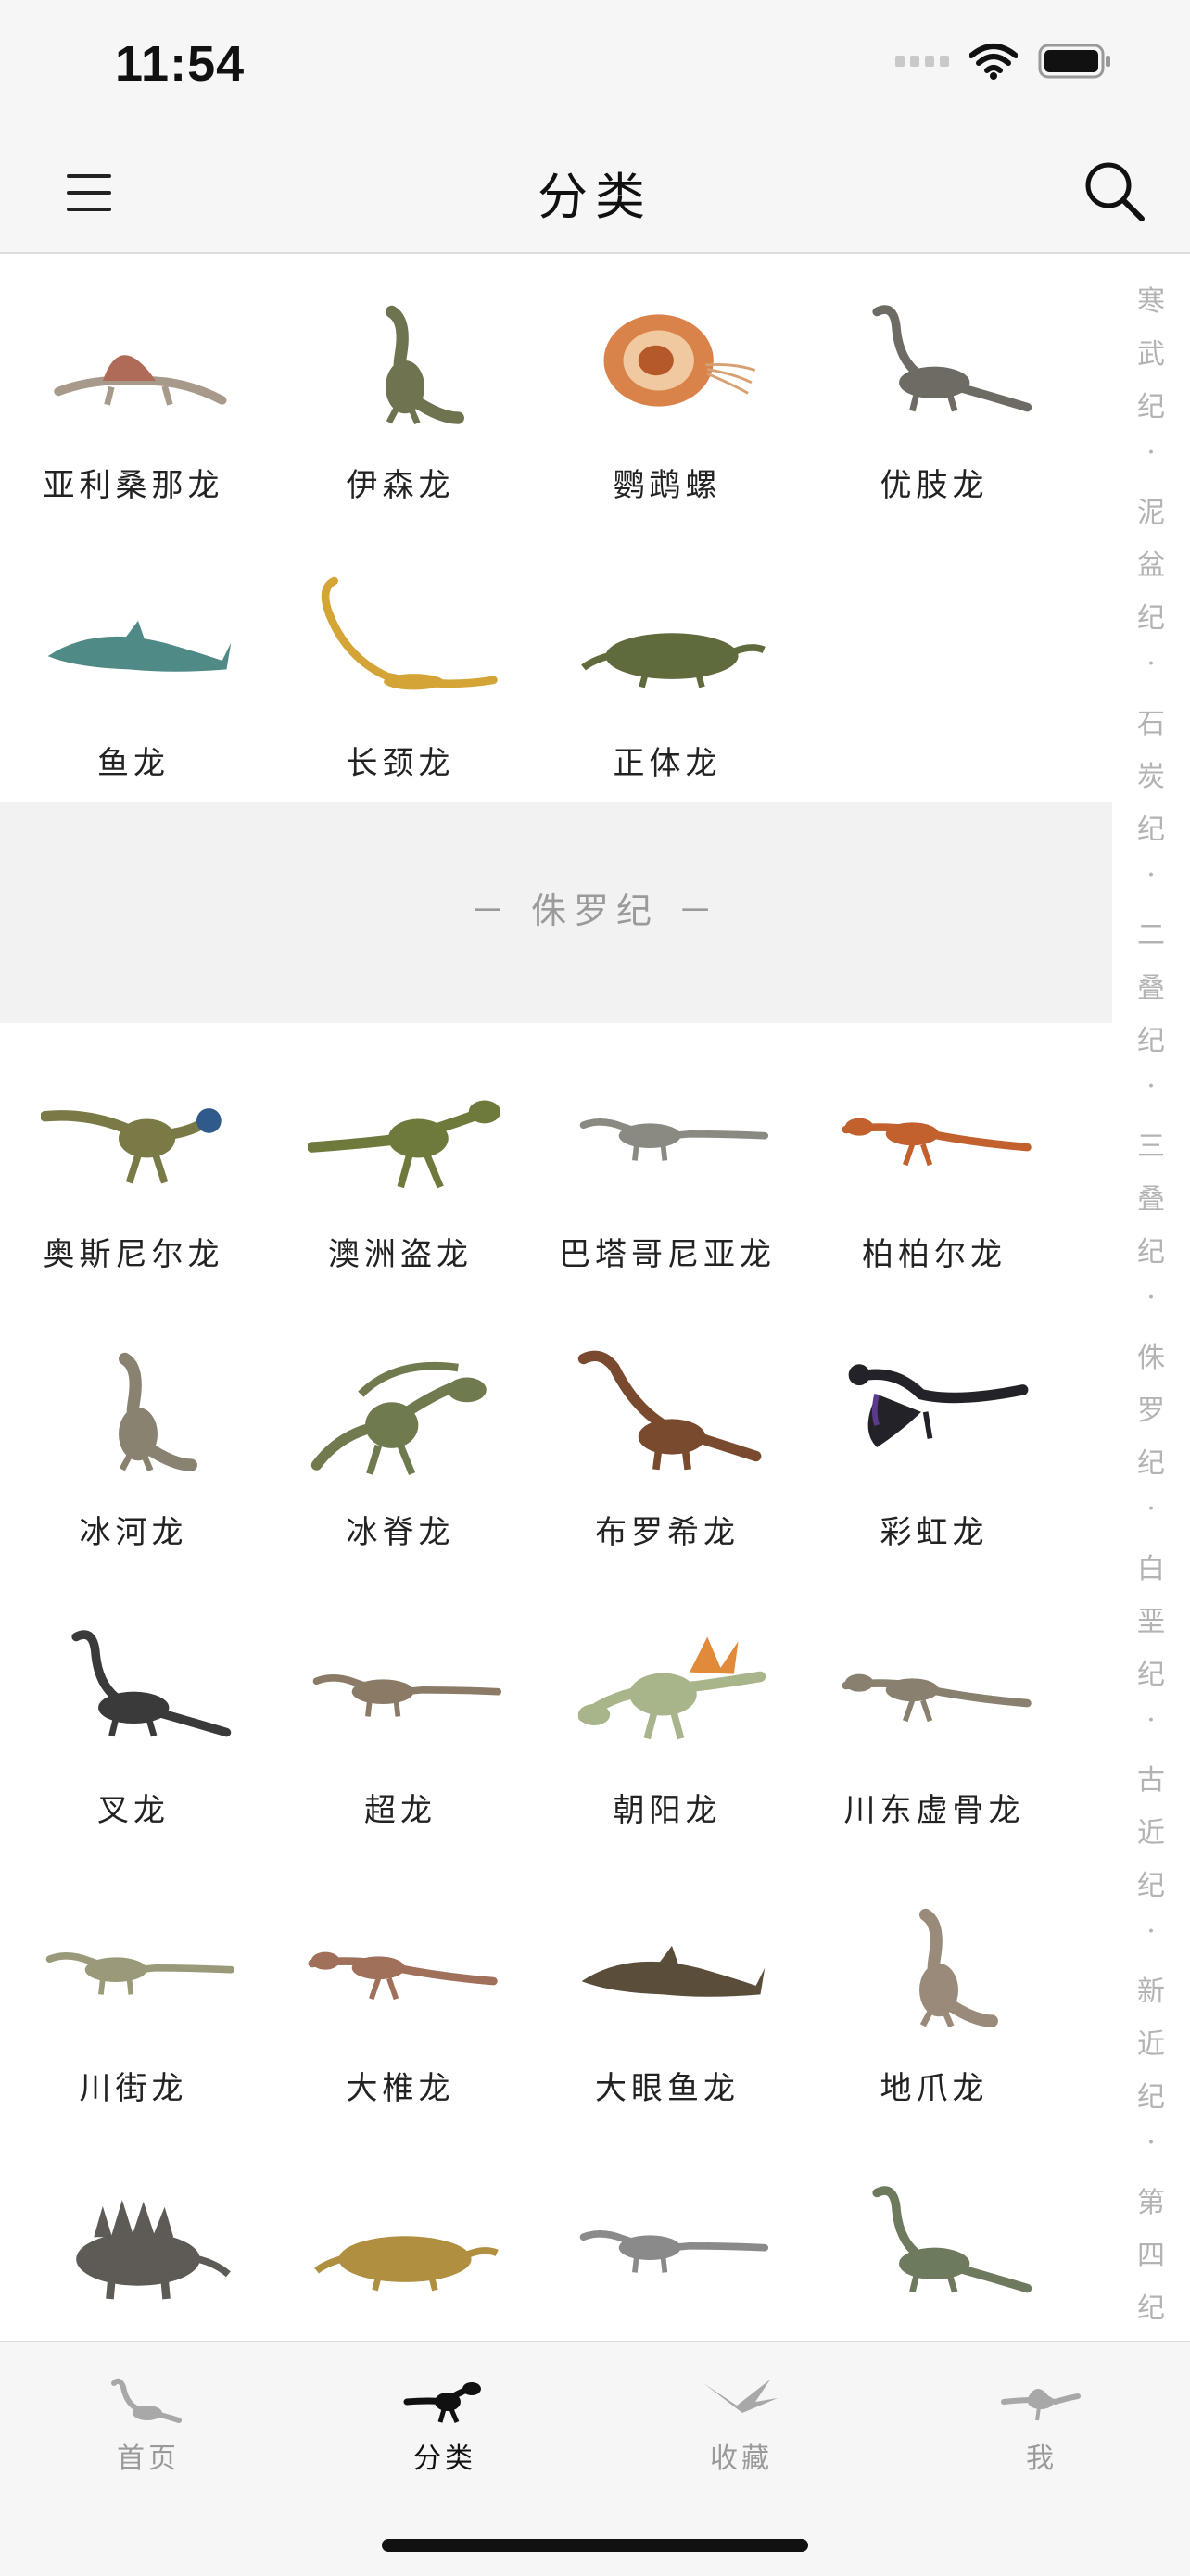 The height and width of the screenshot is (2576, 1190). I want to click on trex-tab-icon, so click(445, 2402).